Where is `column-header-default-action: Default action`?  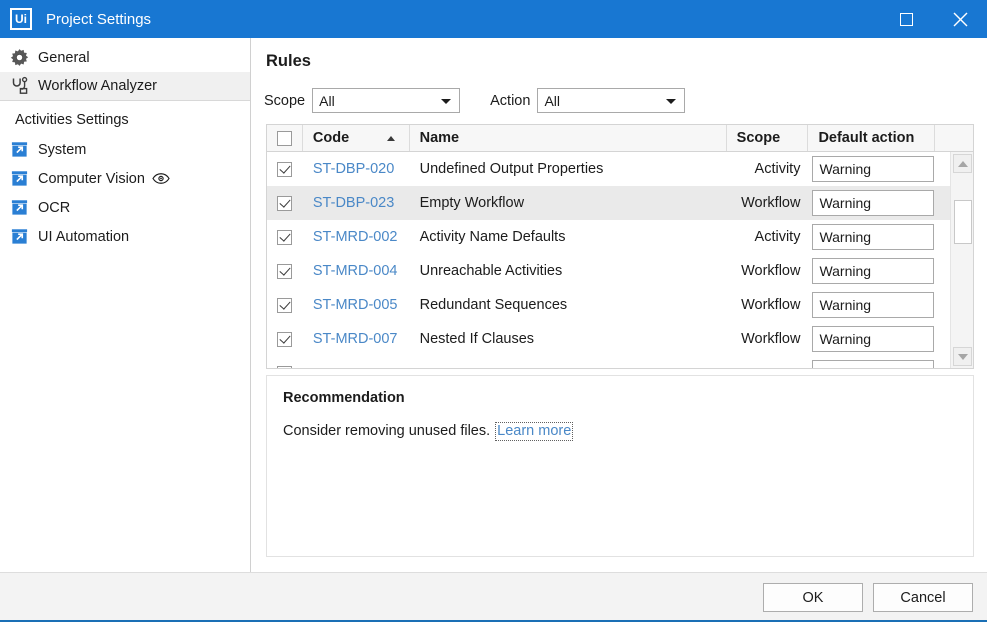 column-header-default-action: Default action is located at coordinates (872, 138).